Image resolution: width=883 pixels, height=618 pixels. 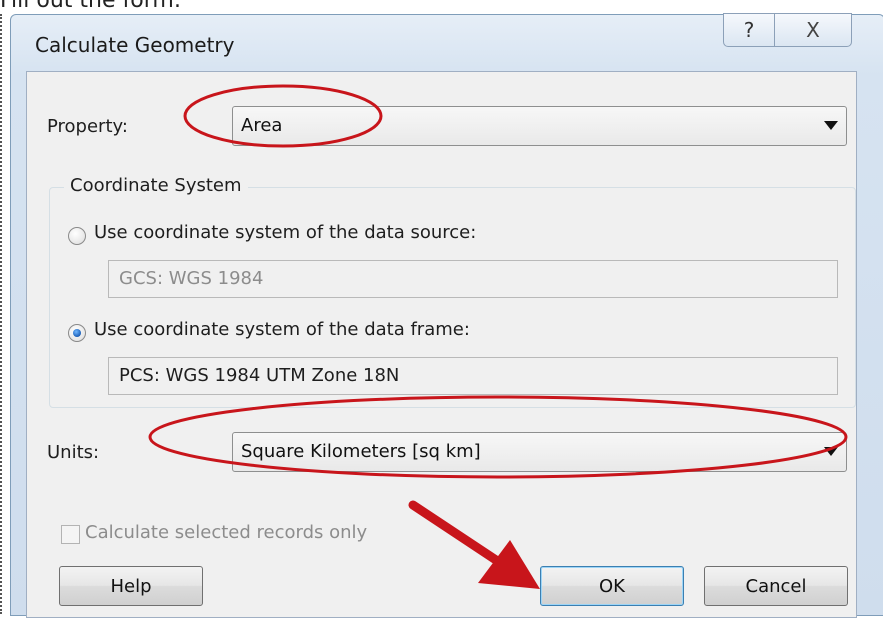 I want to click on close-icon: X, so click(x=813, y=30).